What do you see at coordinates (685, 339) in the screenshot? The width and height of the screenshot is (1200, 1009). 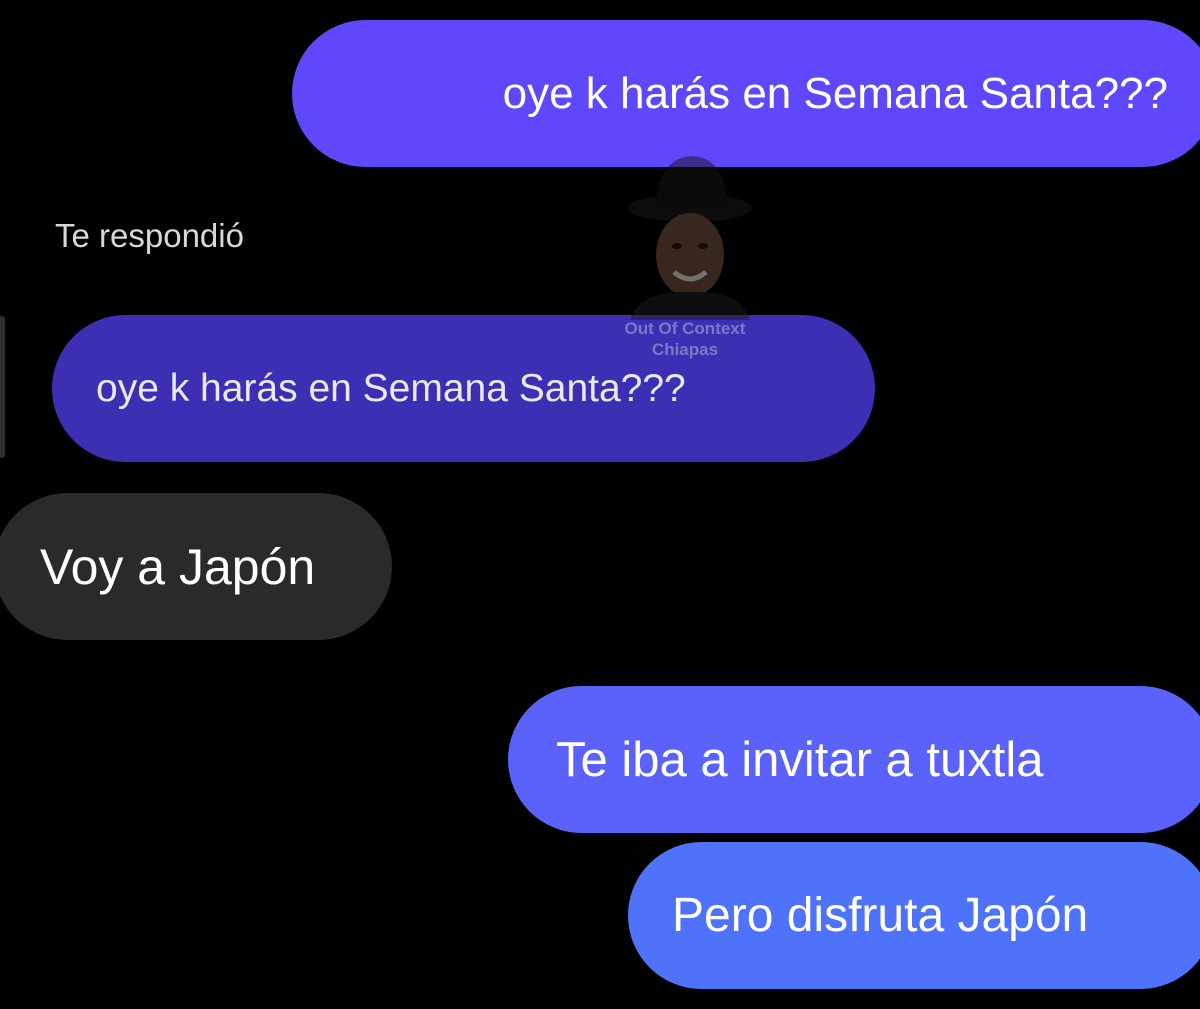 I see `watermark-text: Out Of Context Chiapas` at bounding box center [685, 339].